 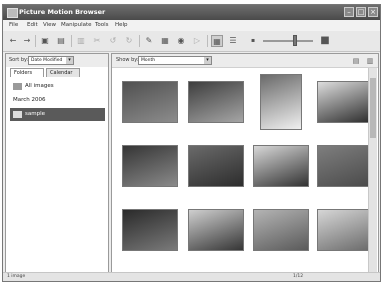 What do you see at coordinates (345, 166) in the screenshot?
I see `thumb-kitten` at bounding box center [345, 166].